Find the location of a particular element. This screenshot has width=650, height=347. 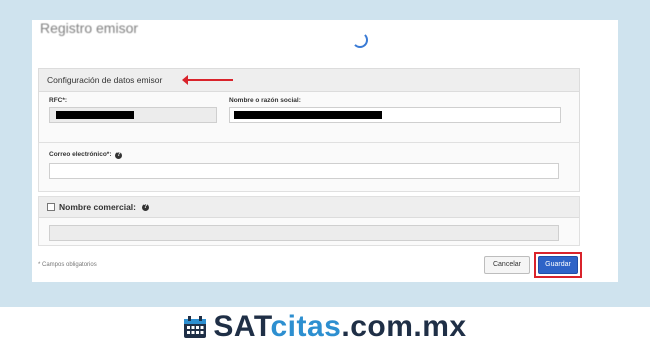

business-name-input is located at coordinates (395, 115).